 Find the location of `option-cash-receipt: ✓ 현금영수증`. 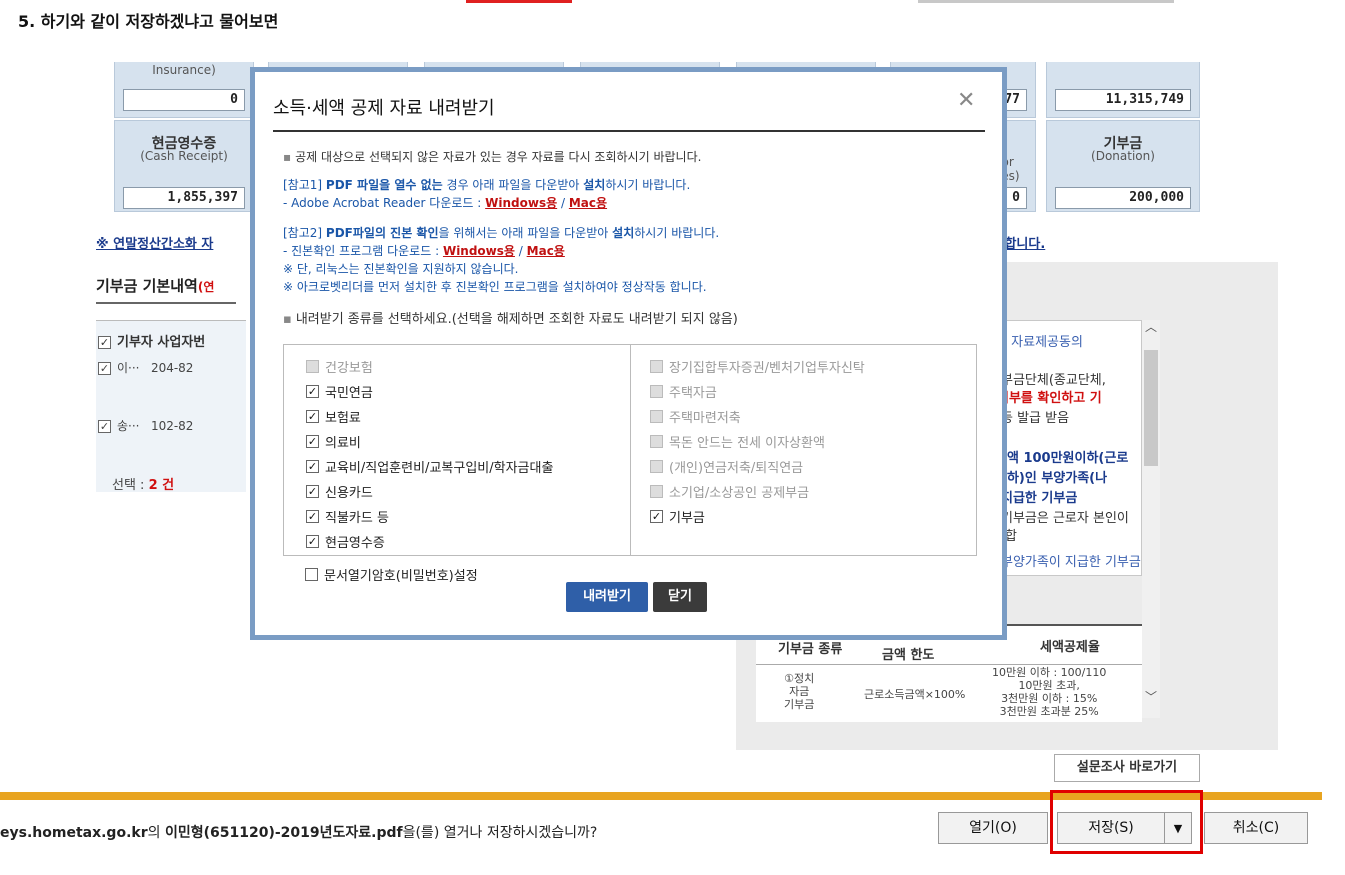

option-cash-receipt: ✓ 현금영수증 is located at coordinates (345, 541).